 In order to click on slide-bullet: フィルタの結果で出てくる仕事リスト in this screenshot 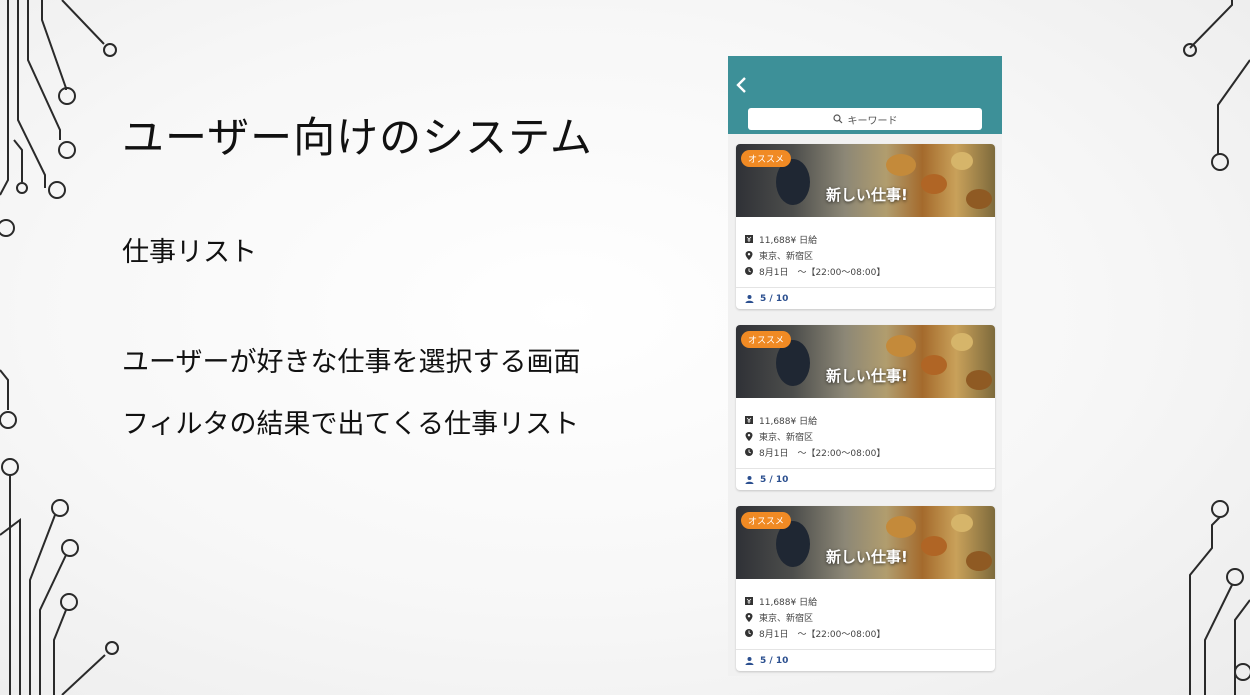, I will do `click(351, 424)`.